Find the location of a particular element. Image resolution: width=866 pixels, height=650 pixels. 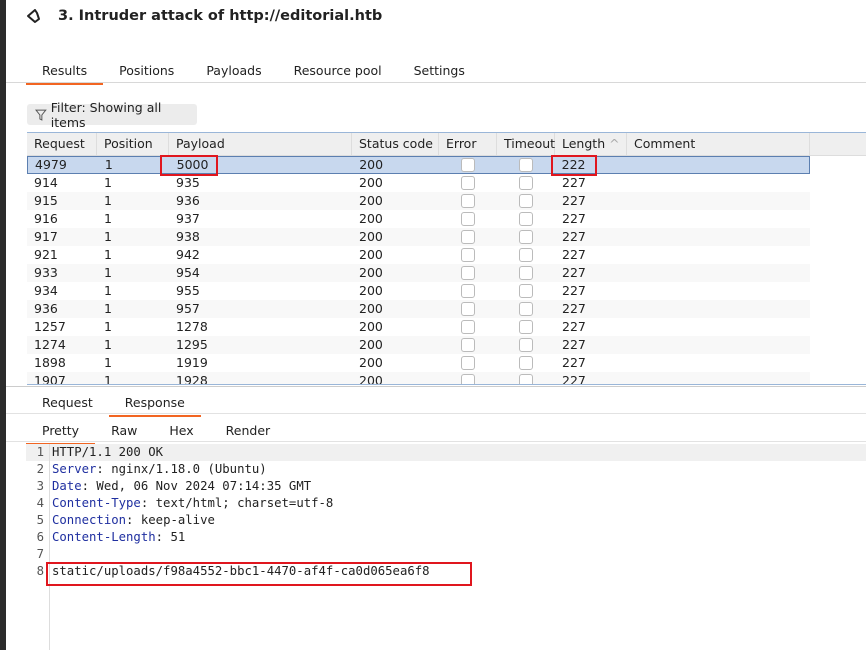

column-header-comment: Comment is located at coordinates (718, 144).